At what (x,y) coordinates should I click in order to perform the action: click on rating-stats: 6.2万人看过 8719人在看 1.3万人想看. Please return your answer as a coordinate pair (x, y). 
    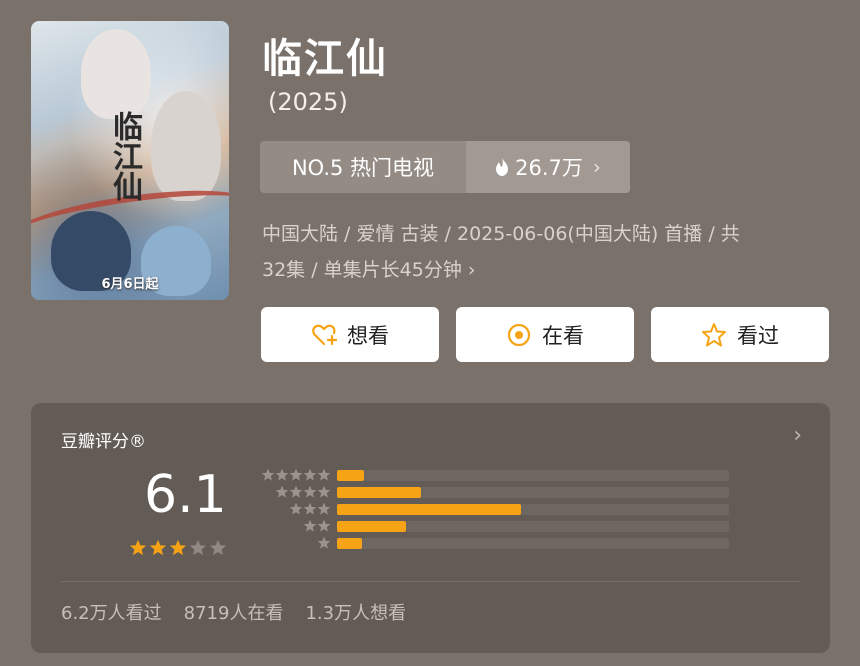
    Looking at the image, I should click on (233, 612).